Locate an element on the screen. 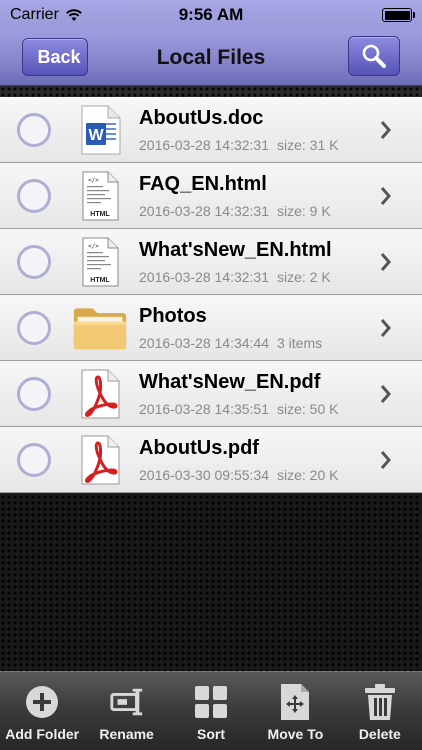 The width and height of the screenshot is (422, 750). add-folder-button: Add Folder is located at coordinates (42, 711).